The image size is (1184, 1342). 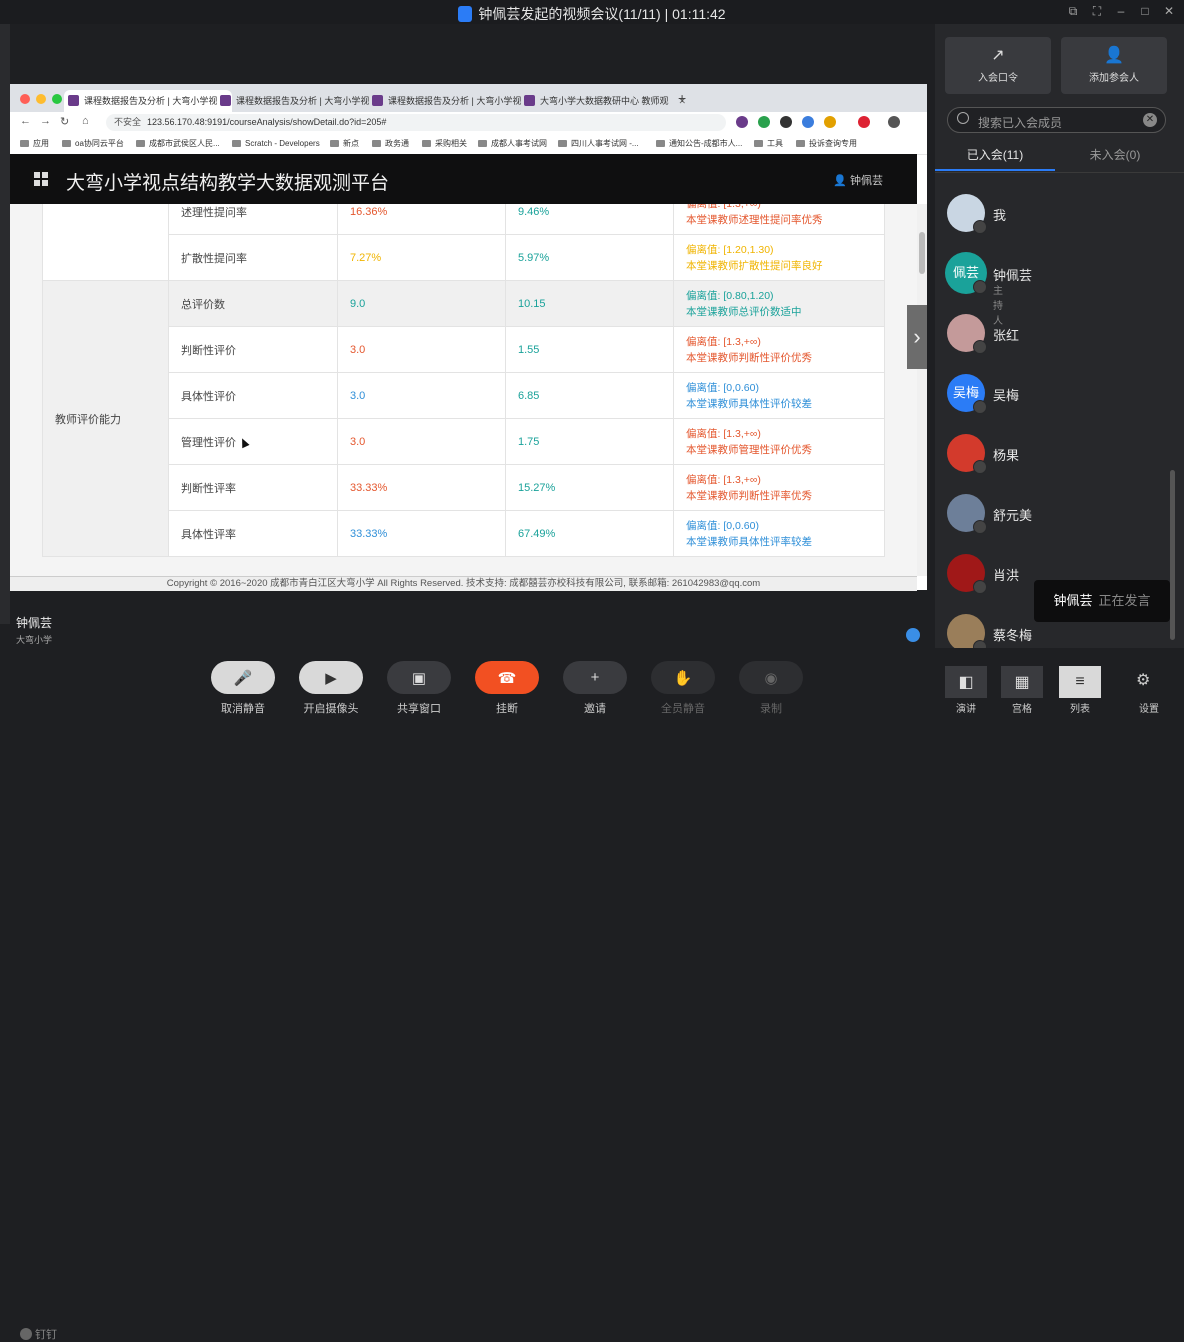 I want to click on new-tab-icon: +, so click(x=682, y=98).